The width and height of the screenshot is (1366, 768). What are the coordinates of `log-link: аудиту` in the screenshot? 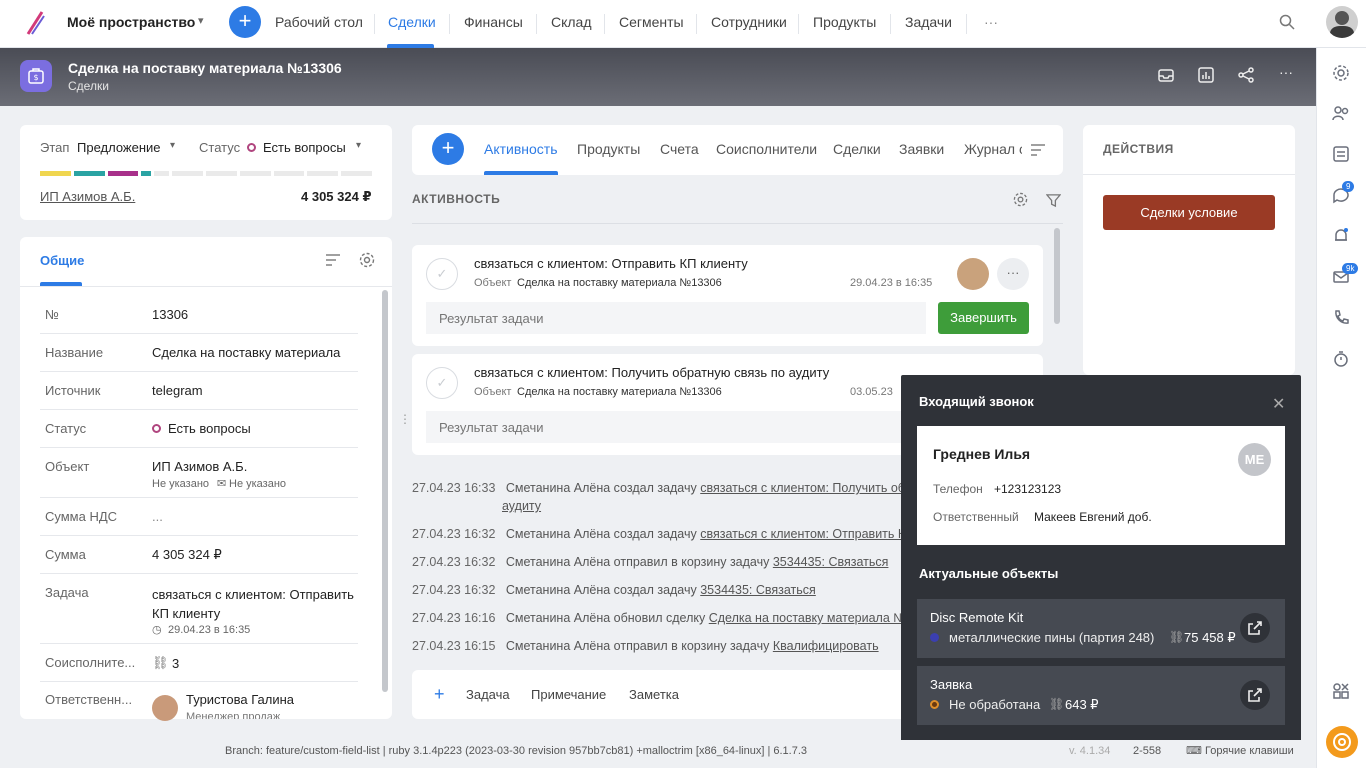 It's located at (521, 506).